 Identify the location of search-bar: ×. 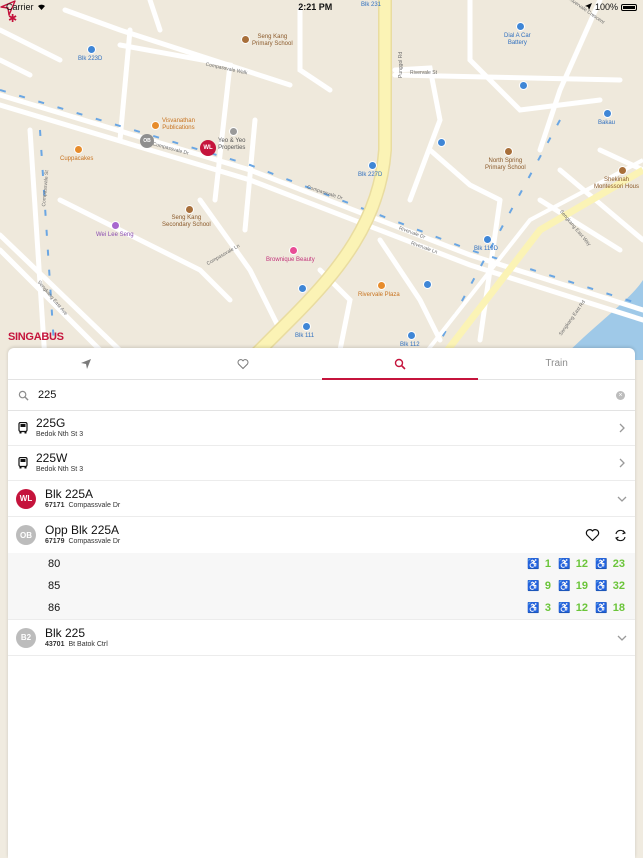
(321, 395).